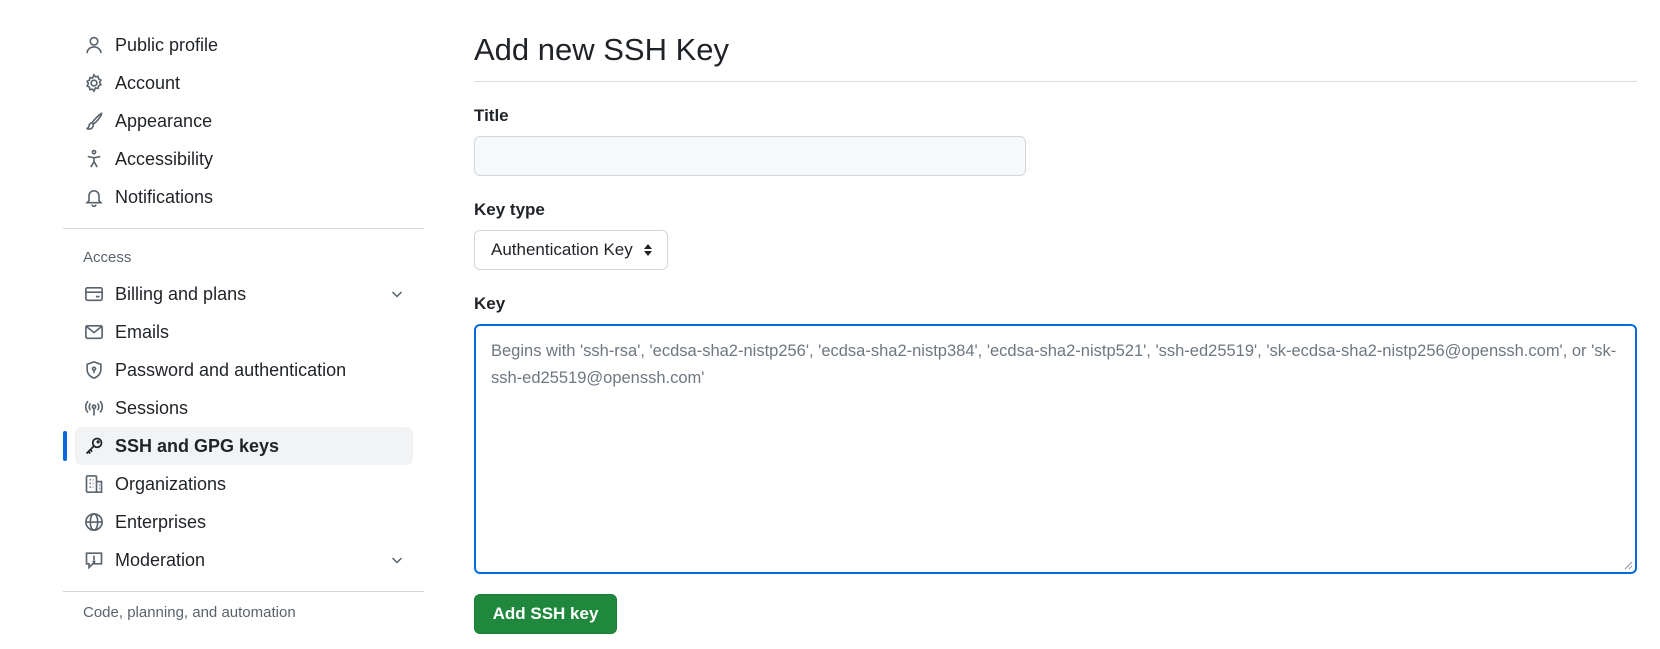  Describe the element at coordinates (244, 83) in the screenshot. I see `sidebar-item-account: Account` at that location.